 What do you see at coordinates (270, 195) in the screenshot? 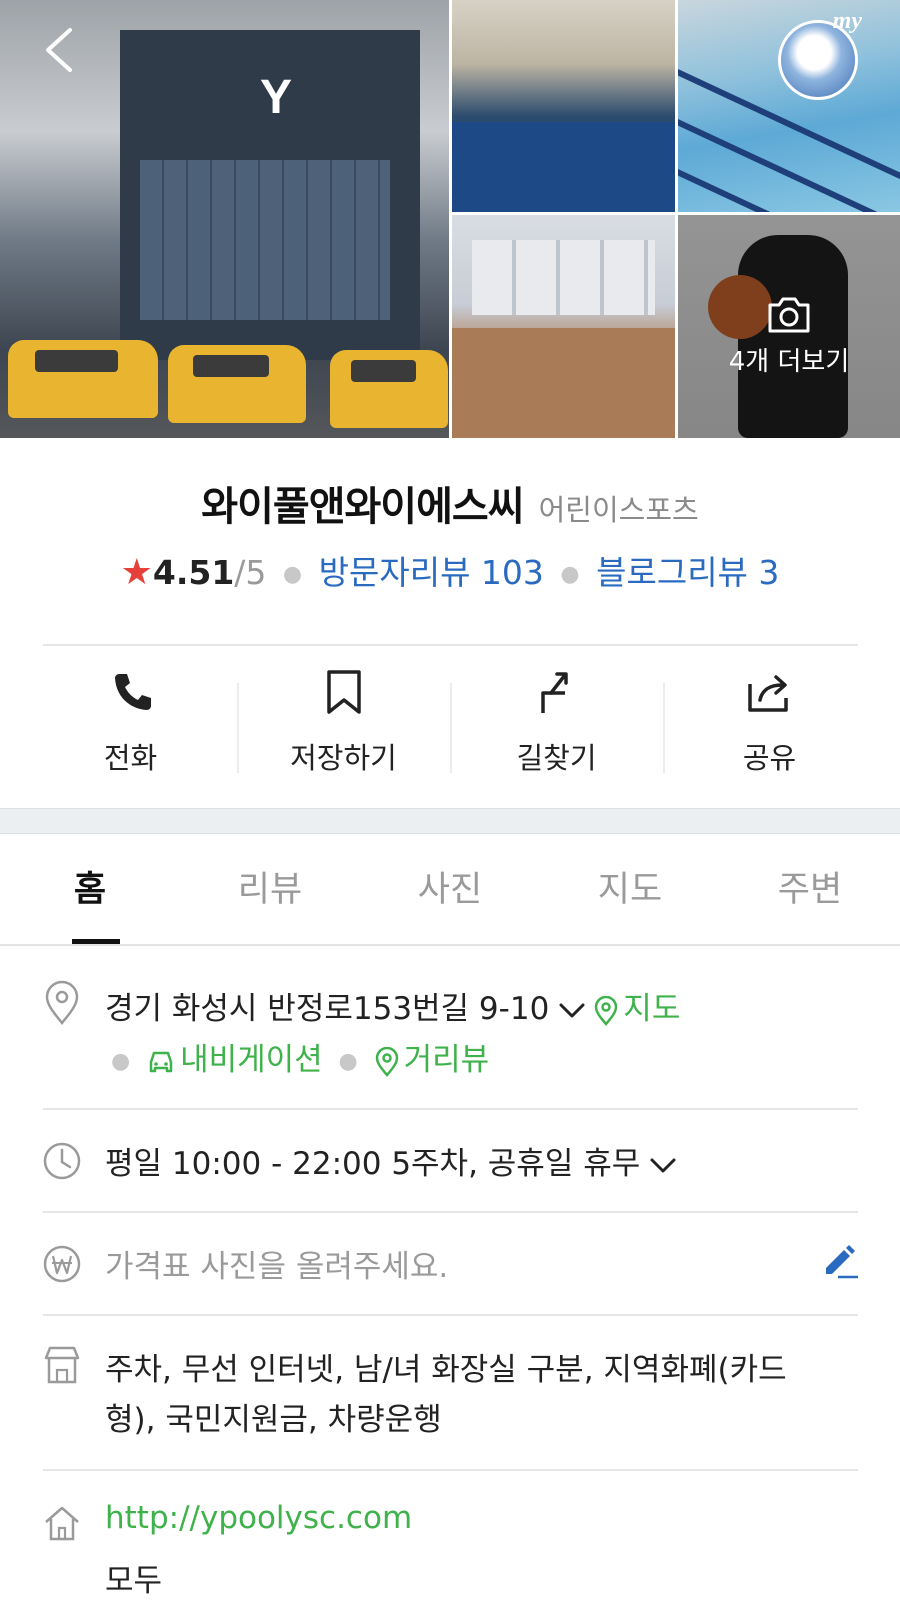
I see `building-image: Y` at bounding box center [270, 195].